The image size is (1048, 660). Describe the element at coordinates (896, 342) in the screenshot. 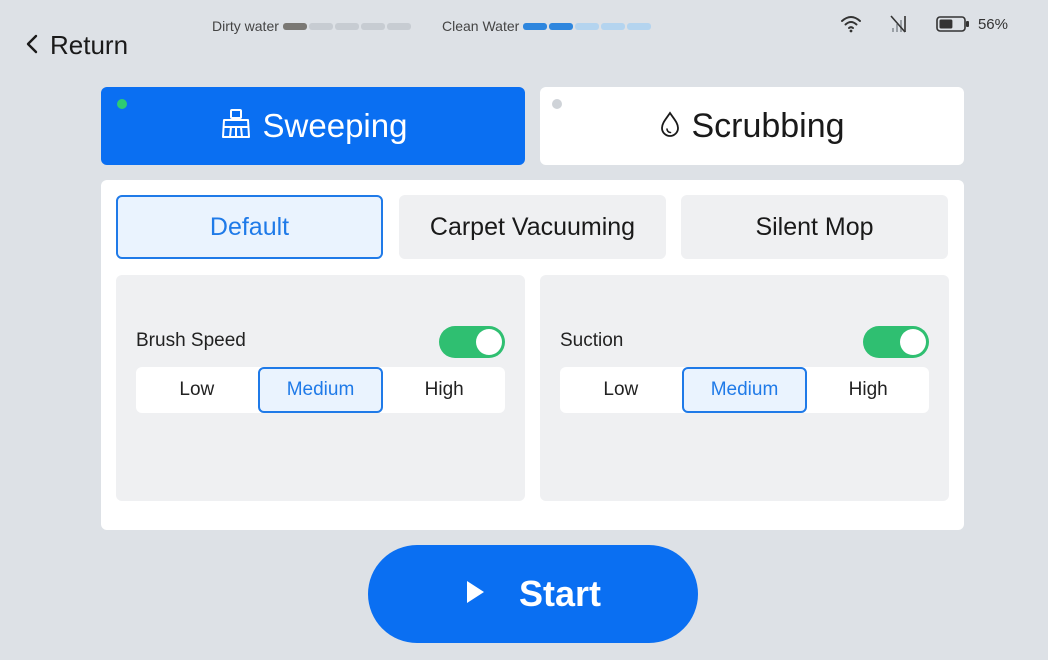

I see `suction-toggle` at that location.